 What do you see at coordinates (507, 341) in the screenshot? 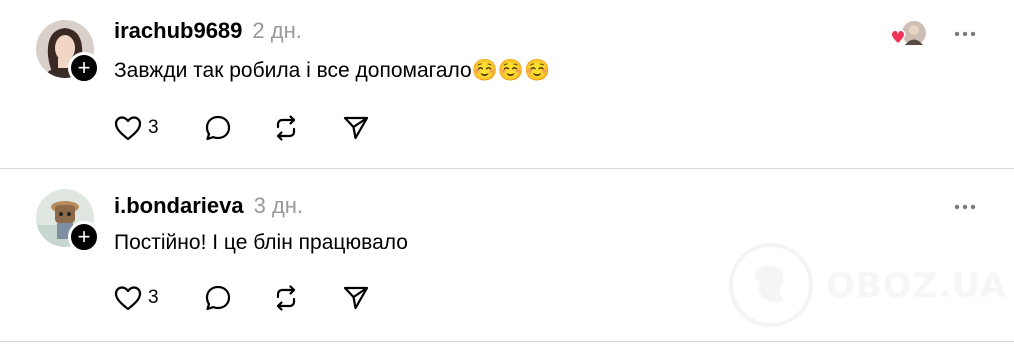
I see `divider` at bounding box center [507, 341].